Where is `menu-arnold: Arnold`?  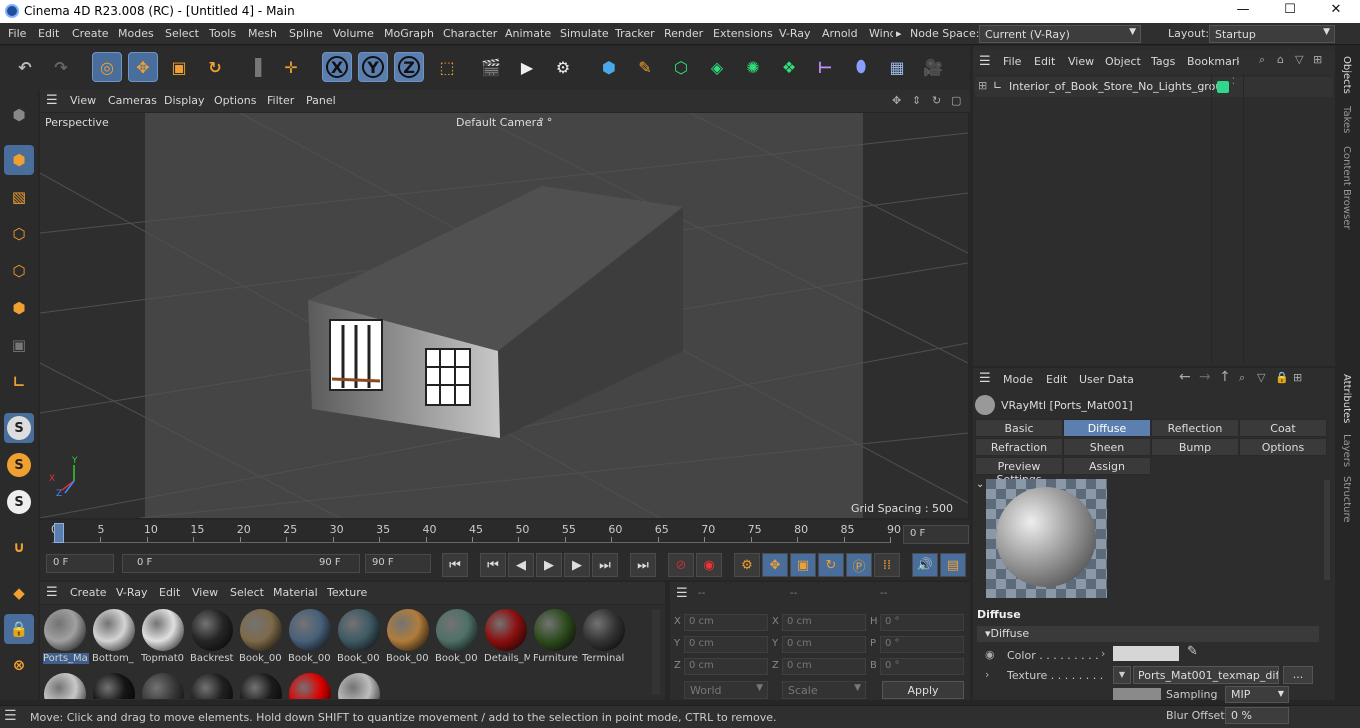 menu-arnold: Arnold is located at coordinates (840, 33).